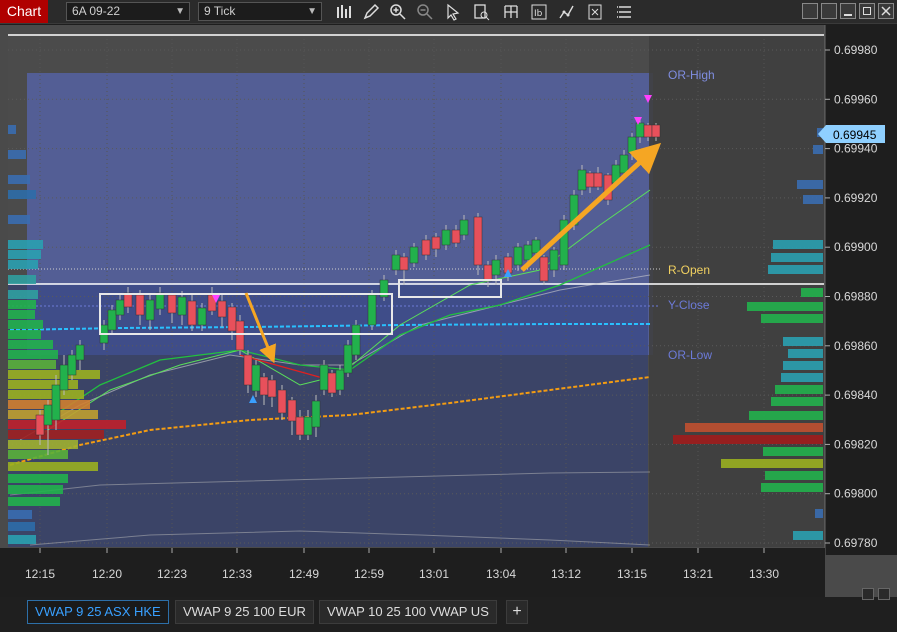 This screenshot has height=632, width=897. Describe the element at coordinates (698, 574) in the screenshot. I see `time-tick-label: 13:21` at that location.